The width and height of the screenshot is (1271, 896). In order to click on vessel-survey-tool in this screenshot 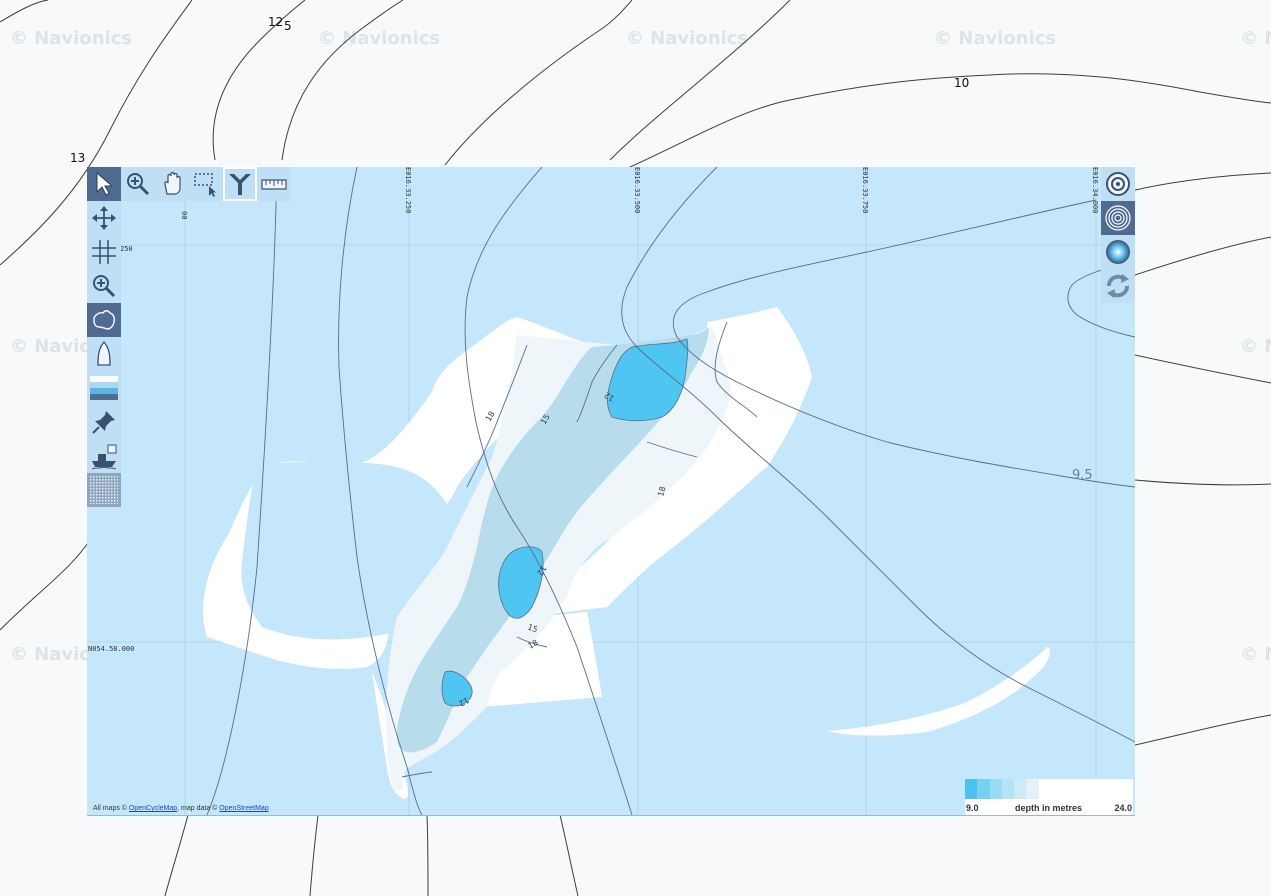, I will do `click(104, 456)`.